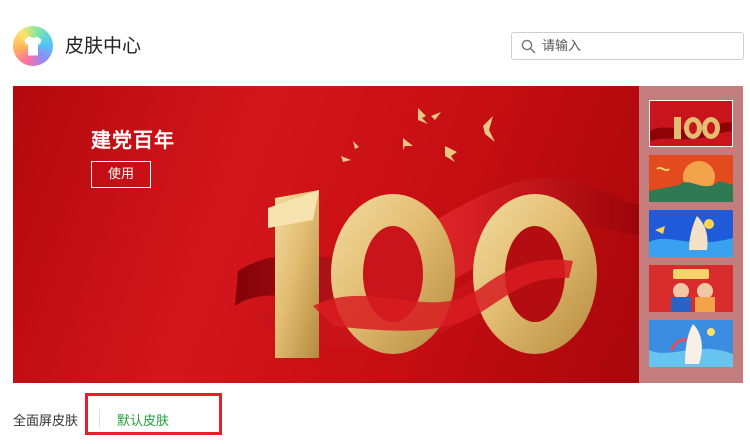 Image resolution: width=750 pixels, height=444 pixels. I want to click on search-icon, so click(528, 46).